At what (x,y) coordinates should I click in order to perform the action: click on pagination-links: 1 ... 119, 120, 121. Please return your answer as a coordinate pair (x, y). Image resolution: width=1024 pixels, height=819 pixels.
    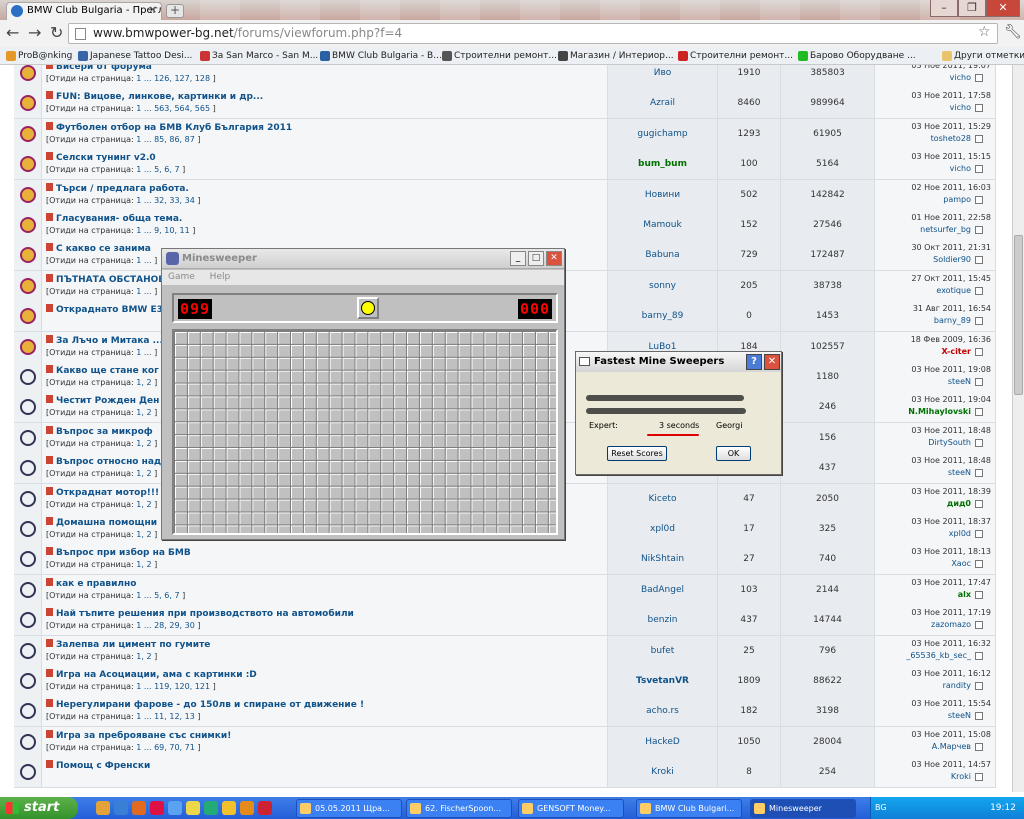
    Looking at the image, I should click on (173, 686).